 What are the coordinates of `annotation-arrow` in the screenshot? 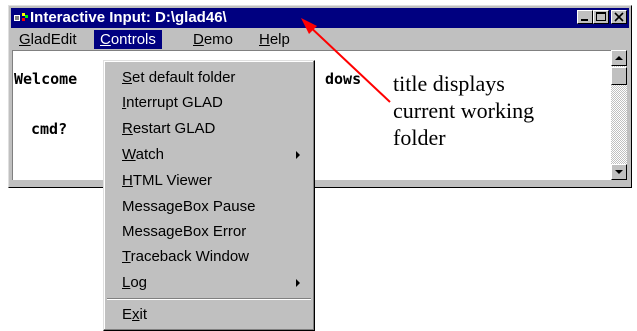 It's located at (346, 60).